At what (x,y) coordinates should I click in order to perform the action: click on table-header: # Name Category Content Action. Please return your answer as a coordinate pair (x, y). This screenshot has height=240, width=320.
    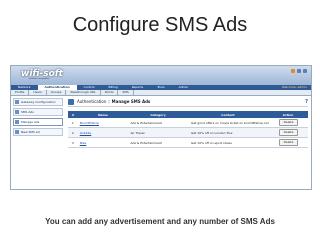
    Looking at the image, I should click on (188, 114).